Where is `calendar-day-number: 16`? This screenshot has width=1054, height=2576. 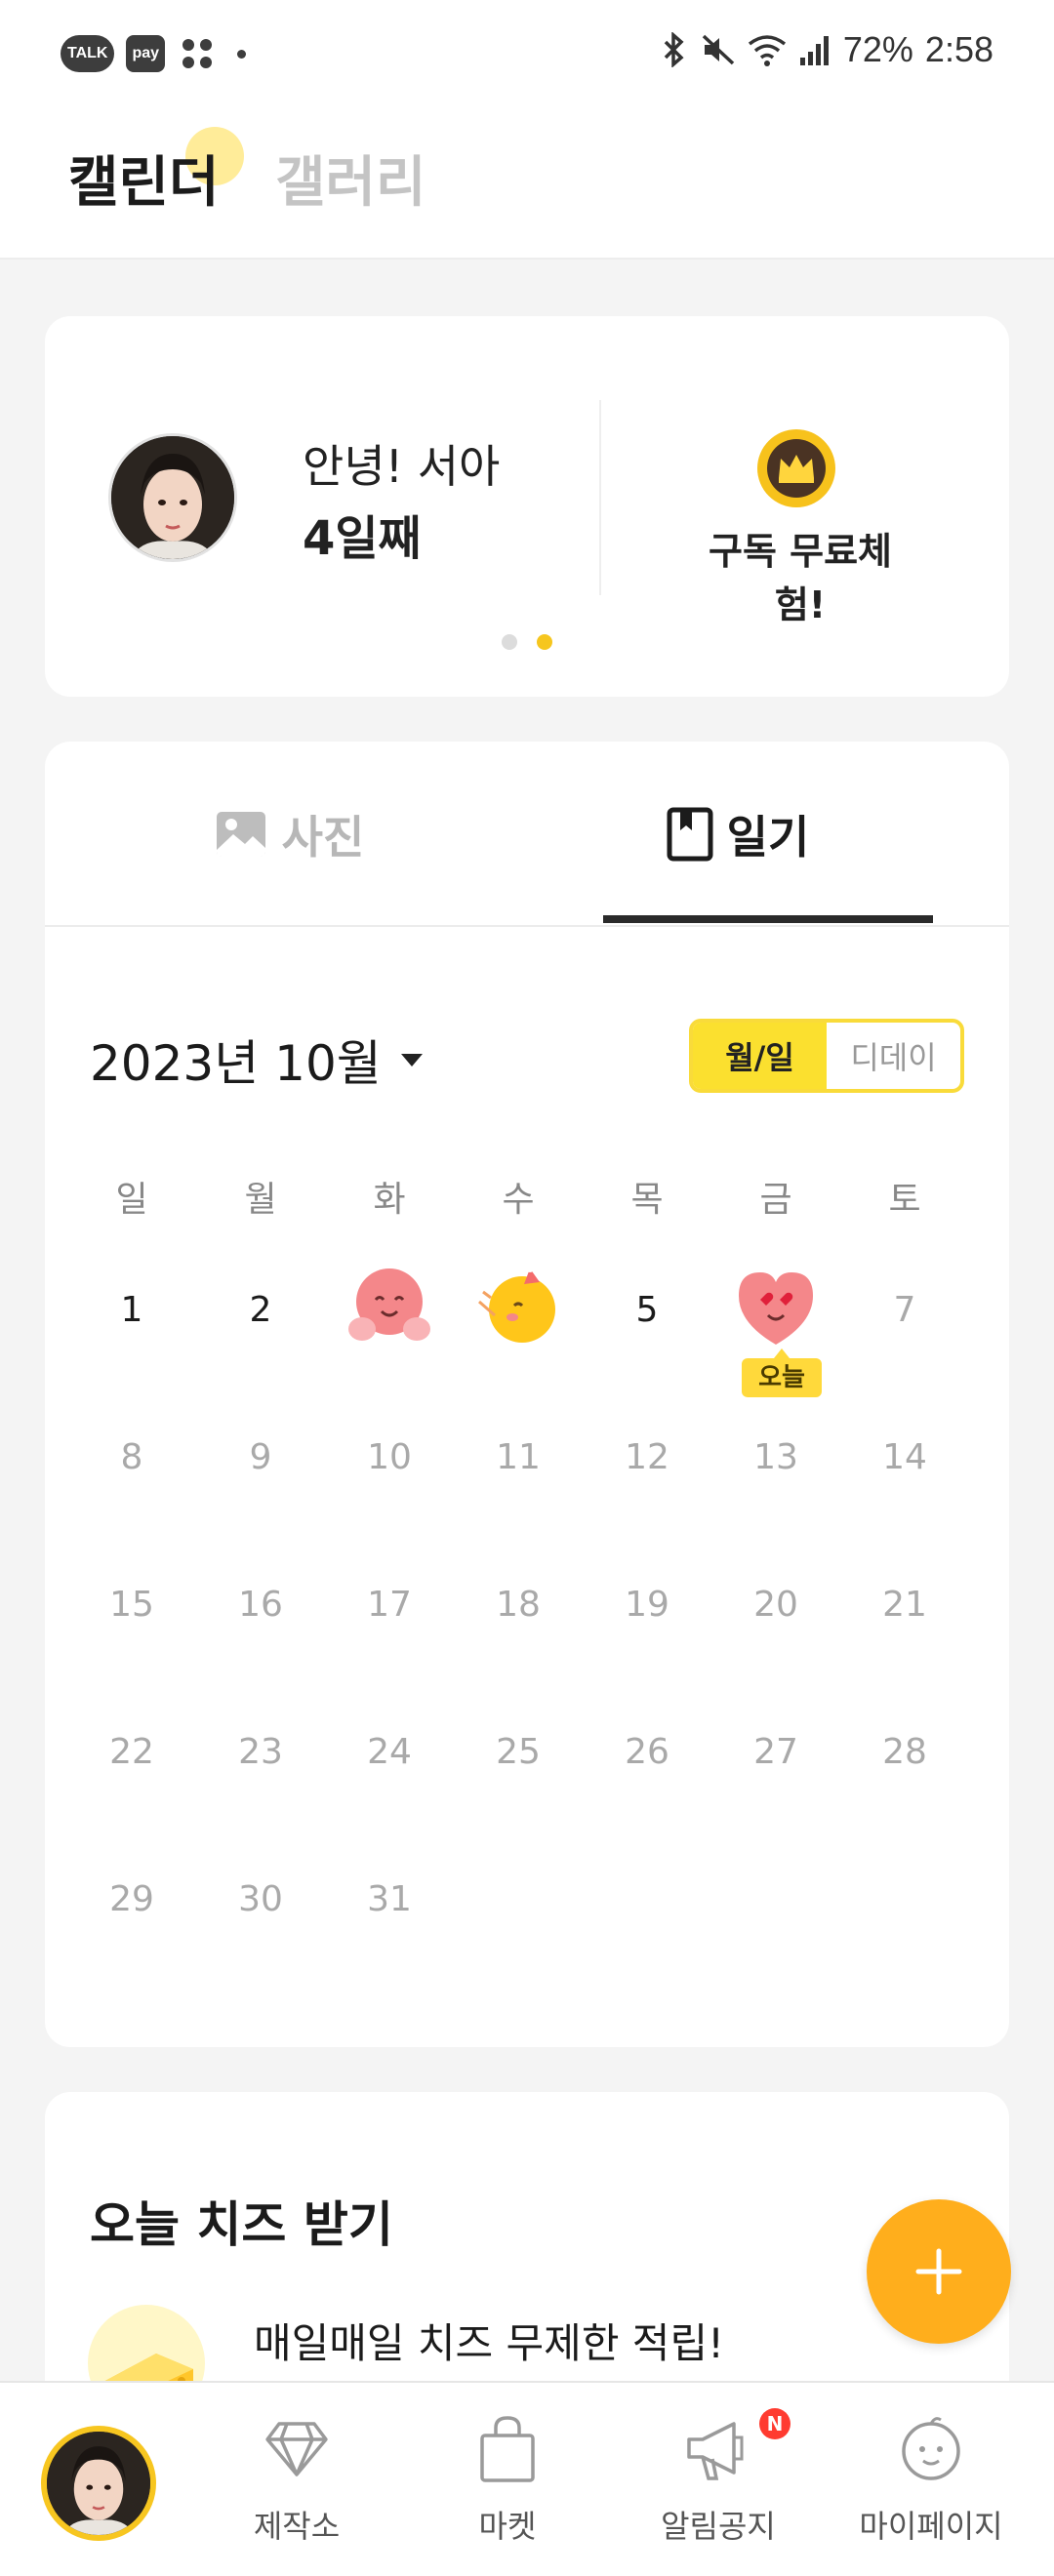 calendar-day-number: 16 is located at coordinates (260, 1605).